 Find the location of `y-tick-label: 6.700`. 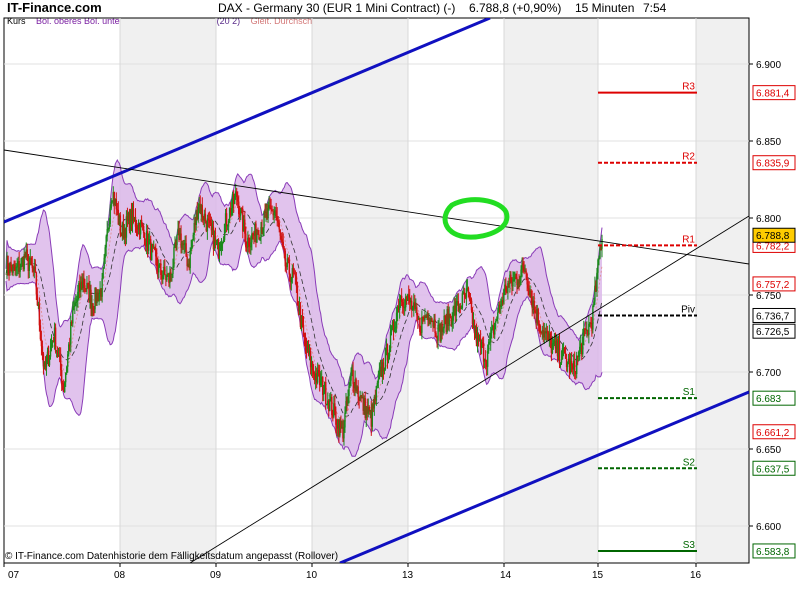

y-tick-label: 6.700 is located at coordinates (768, 373).